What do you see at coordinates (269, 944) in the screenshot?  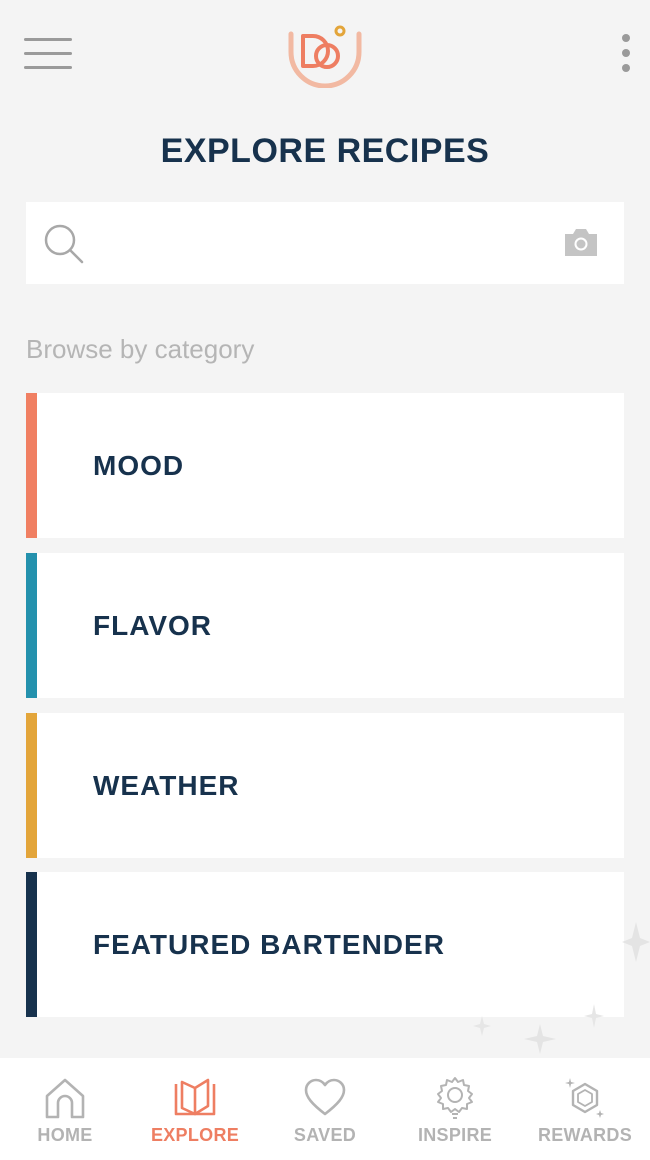 I see `category-label: FEATURED BARTENDER` at bounding box center [269, 944].